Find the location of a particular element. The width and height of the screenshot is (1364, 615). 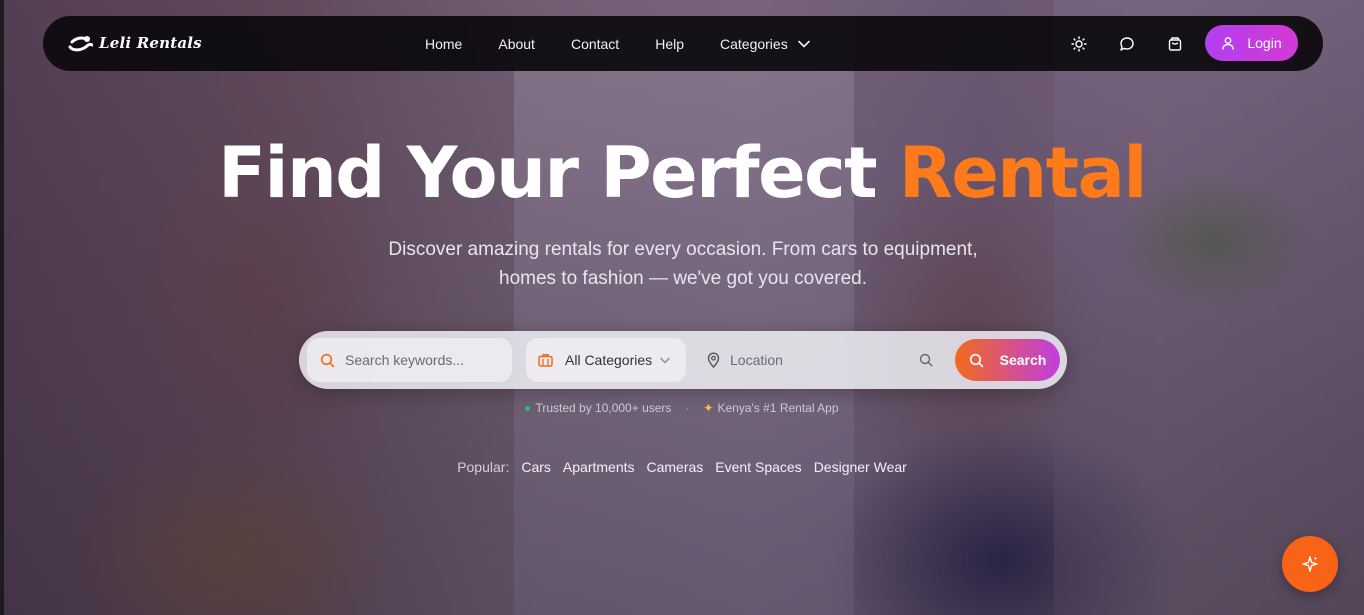

category-select-value: All Categories is located at coordinates (609, 360).